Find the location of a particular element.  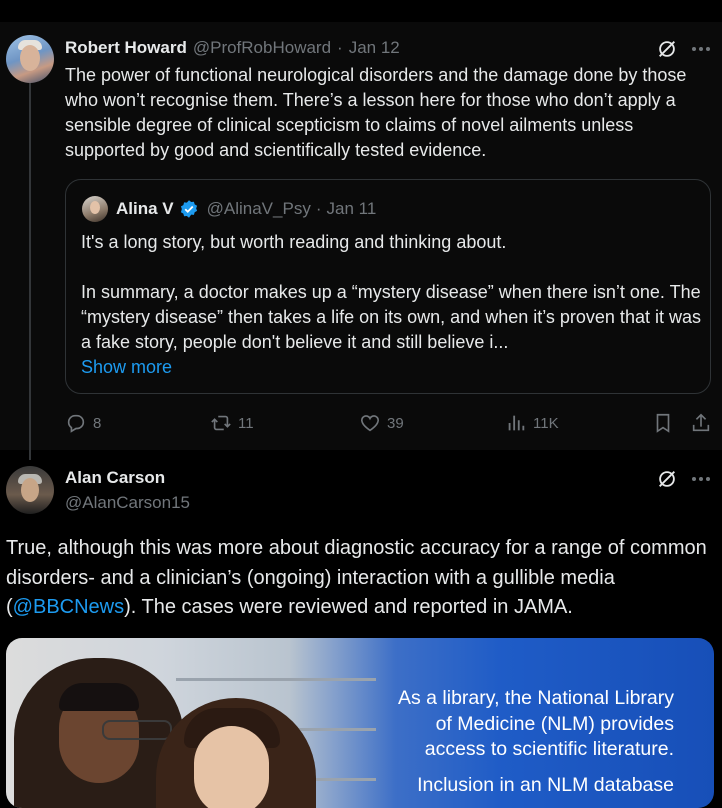

media-caption-line-4: Inclusion in an NLM database is located at coordinates (545, 784).